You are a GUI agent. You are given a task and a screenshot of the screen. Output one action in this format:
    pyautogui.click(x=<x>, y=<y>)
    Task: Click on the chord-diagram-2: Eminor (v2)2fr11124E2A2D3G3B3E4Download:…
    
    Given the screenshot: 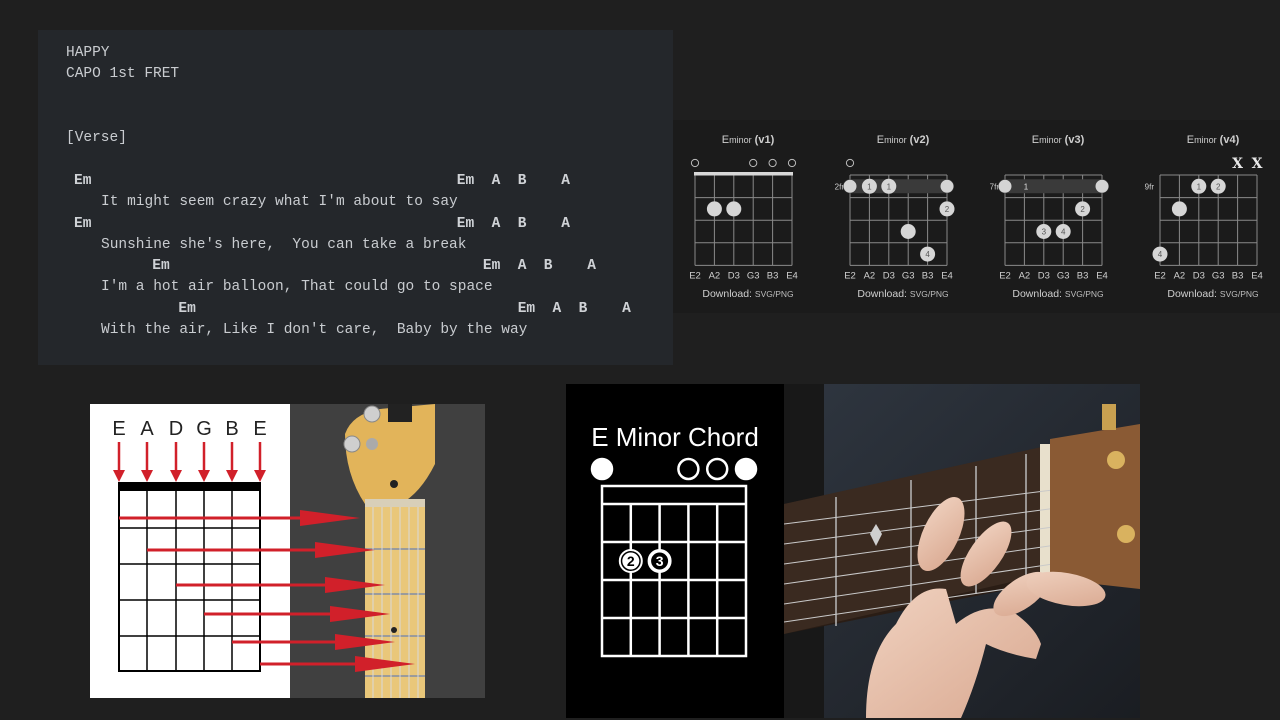 What is the action you would take?
    pyautogui.click(x=903, y=216)
    